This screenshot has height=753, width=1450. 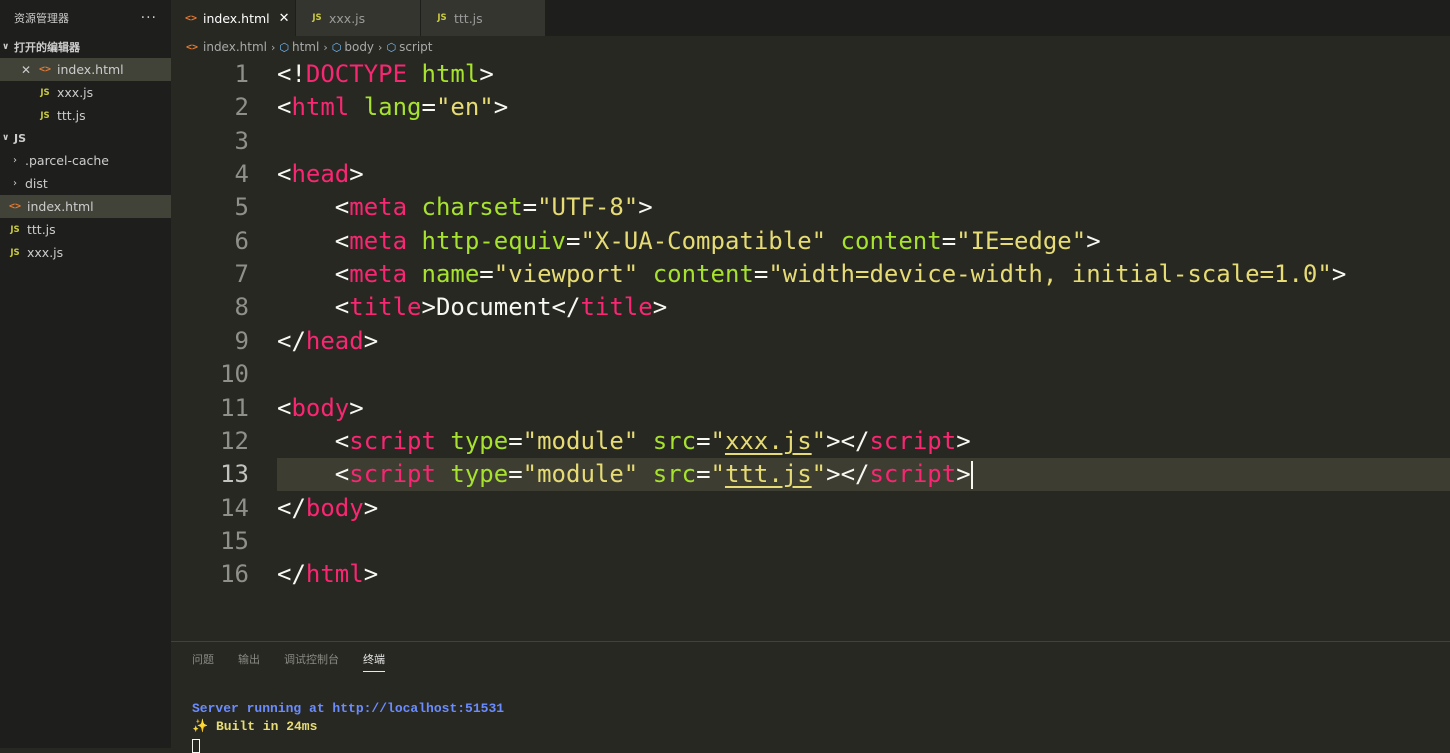 I want to click on tab-label: ttt.js, so click(x=468, y=18).